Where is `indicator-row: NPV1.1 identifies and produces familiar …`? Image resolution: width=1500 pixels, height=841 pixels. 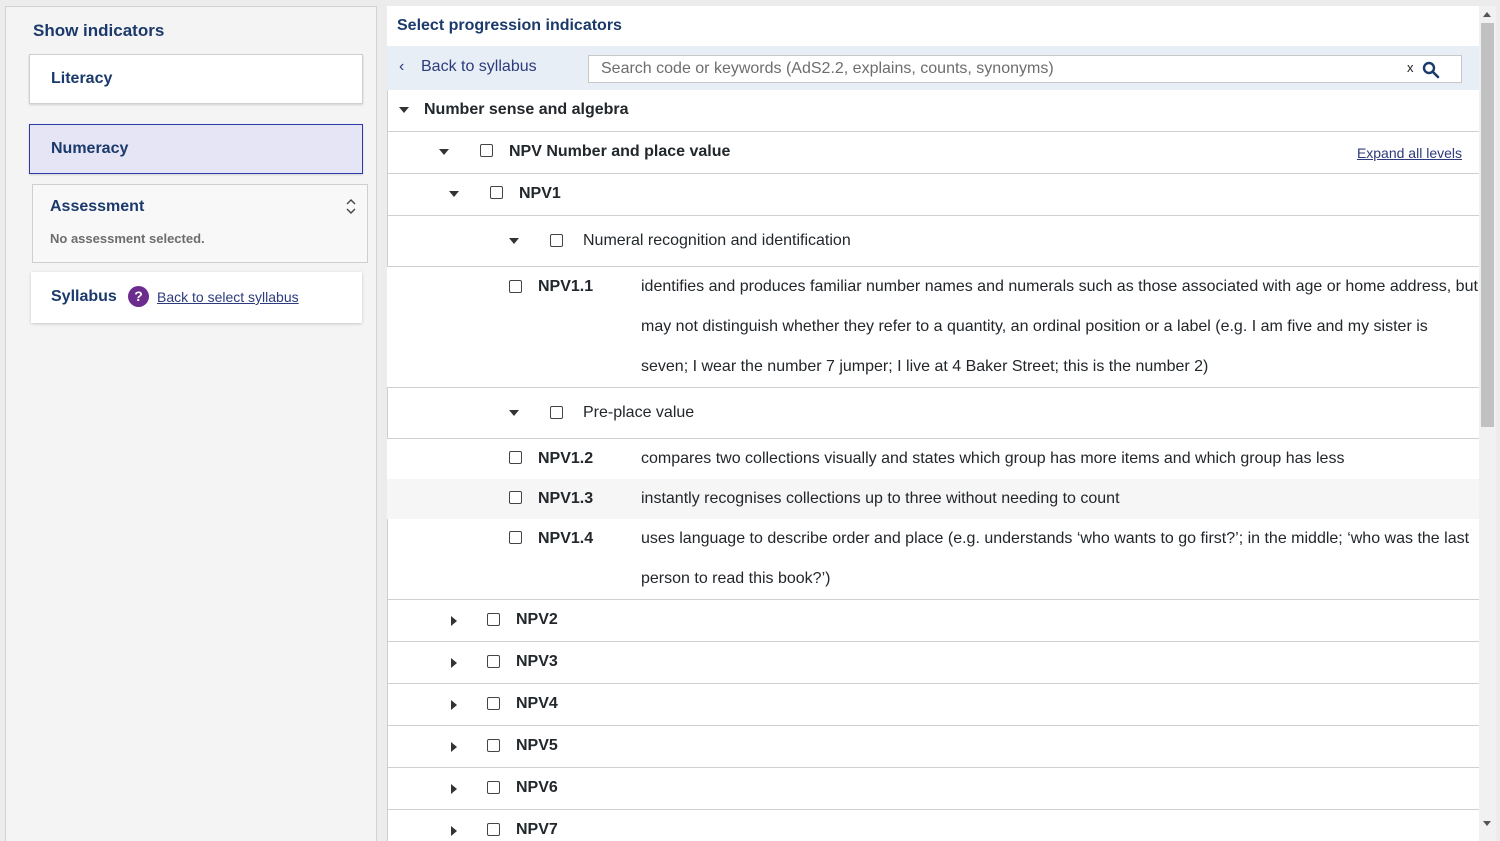 indicator-row: NPV1.1 identifies and produces familiar … is located at coordinates (933, 327).